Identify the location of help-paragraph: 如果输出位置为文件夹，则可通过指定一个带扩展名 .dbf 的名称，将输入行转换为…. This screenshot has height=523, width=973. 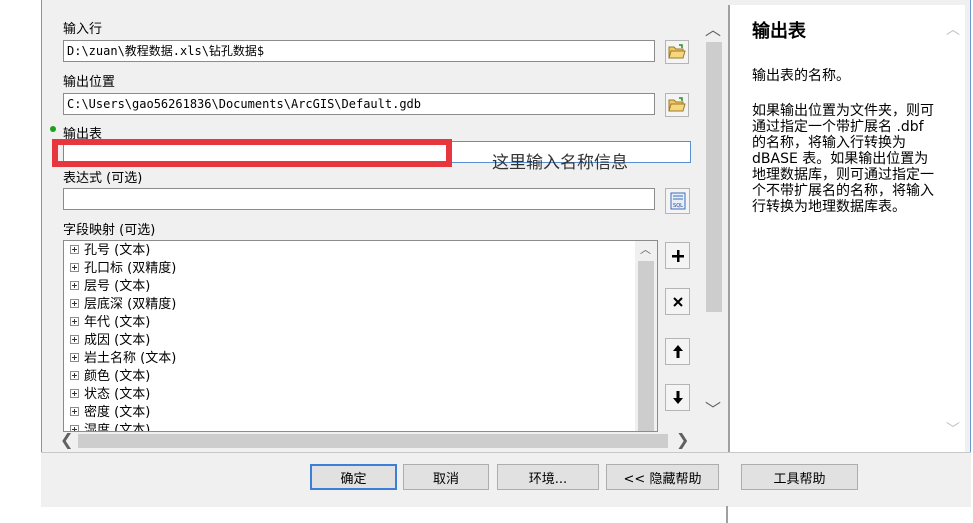
(843, 159).